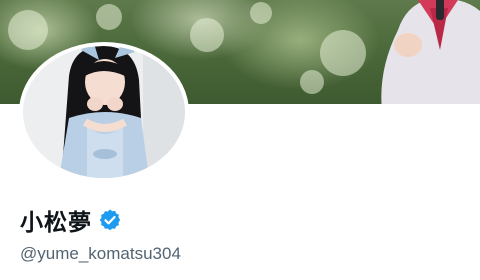  Describe the element at coordinates (110, 220) in the screenshot. I see `verified-badge-icon` at that location.